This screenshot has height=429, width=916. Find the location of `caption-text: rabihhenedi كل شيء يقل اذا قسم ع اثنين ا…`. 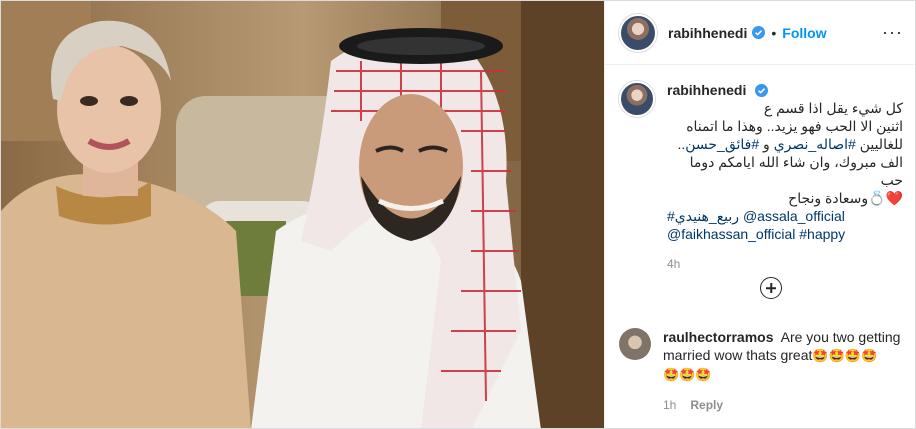

caption-text: rabihhenedi كل شيء يقل اذا قسم ع اثنين ا… is located at coordinates (785, 177).